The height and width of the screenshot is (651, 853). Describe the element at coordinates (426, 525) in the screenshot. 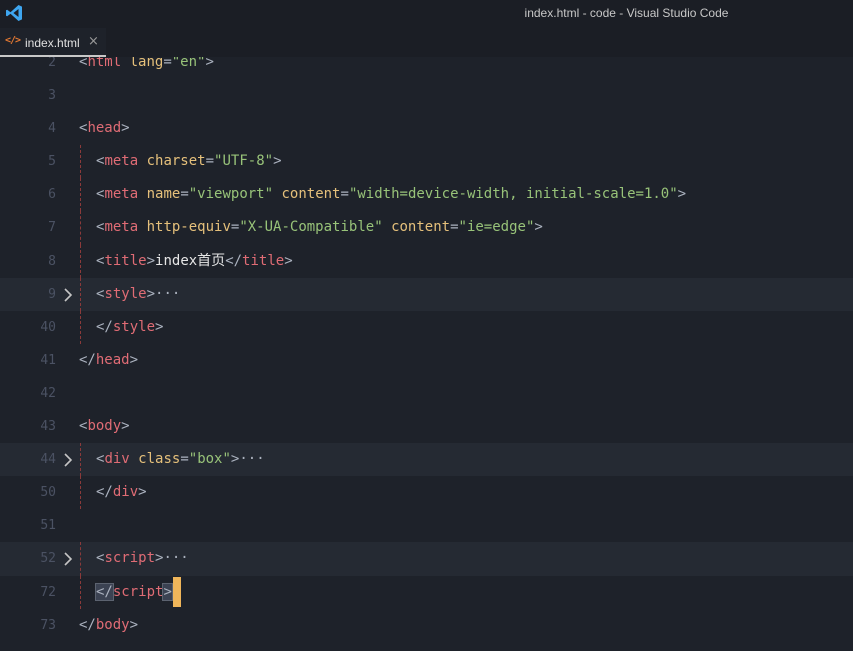

I see `code-line: 51` at that location.